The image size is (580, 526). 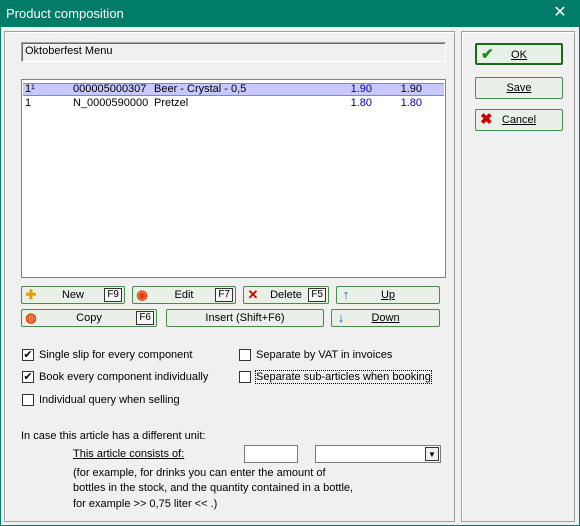 What do you see at coordinates (560, 13) in the screenshot?
I see `close-icon: ✕` at bounding box center [560, 13].